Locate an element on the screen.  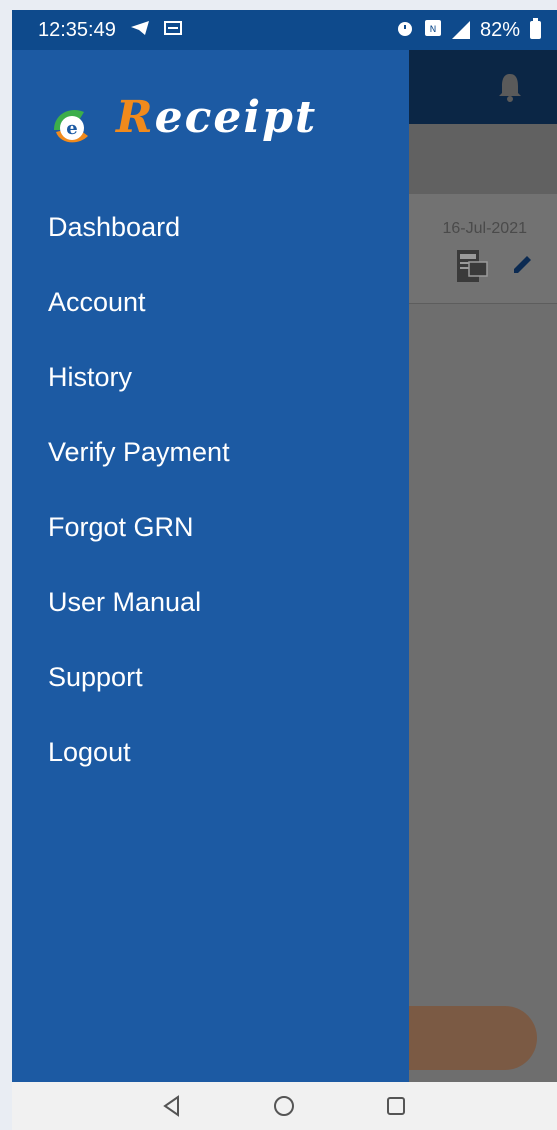
battery-icon is located at coordinates (535, 28).